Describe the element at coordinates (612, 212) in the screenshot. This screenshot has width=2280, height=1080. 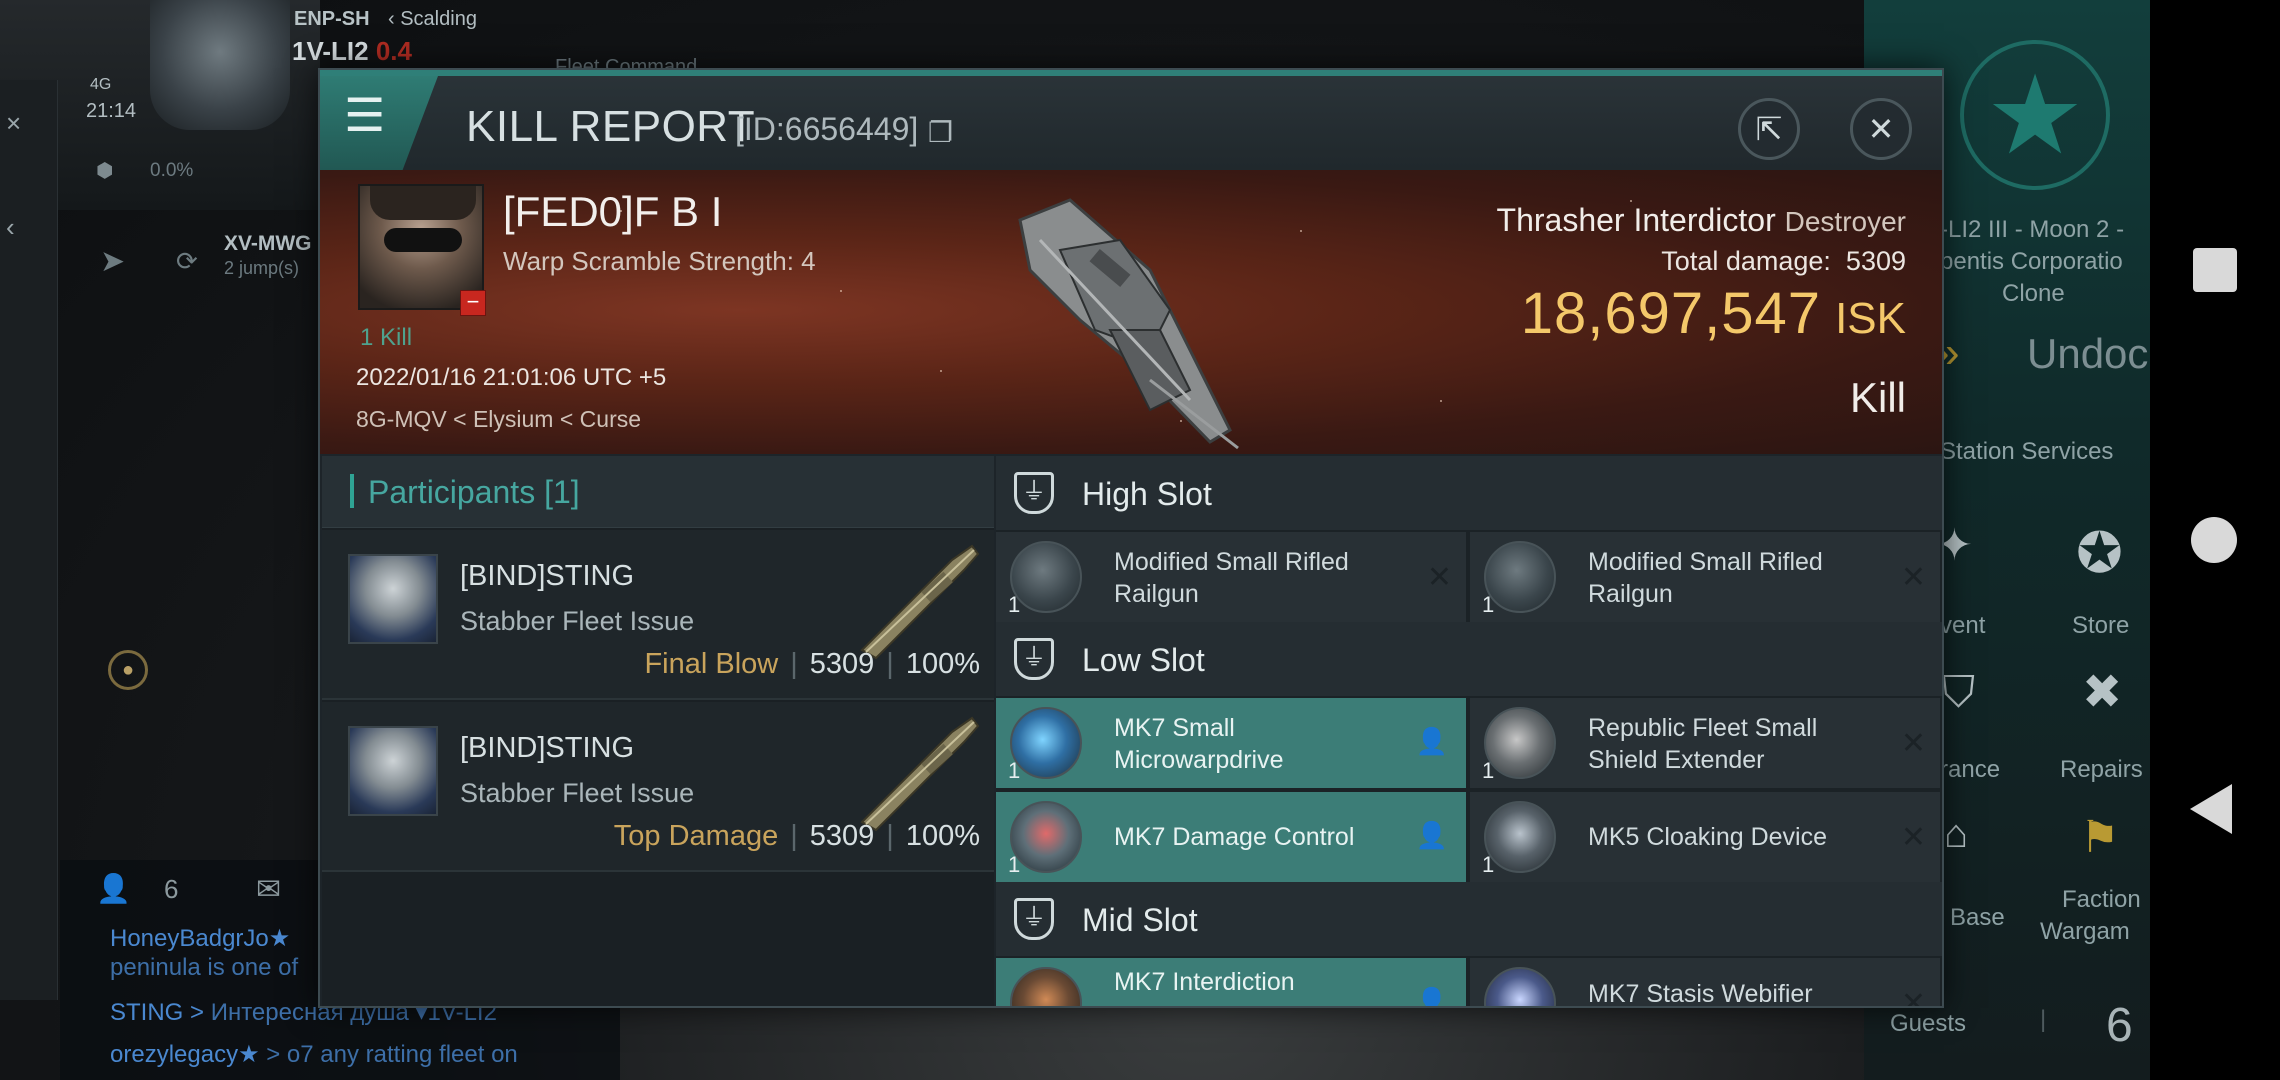
I see `victim-name: [FED0]F B I` at that location.